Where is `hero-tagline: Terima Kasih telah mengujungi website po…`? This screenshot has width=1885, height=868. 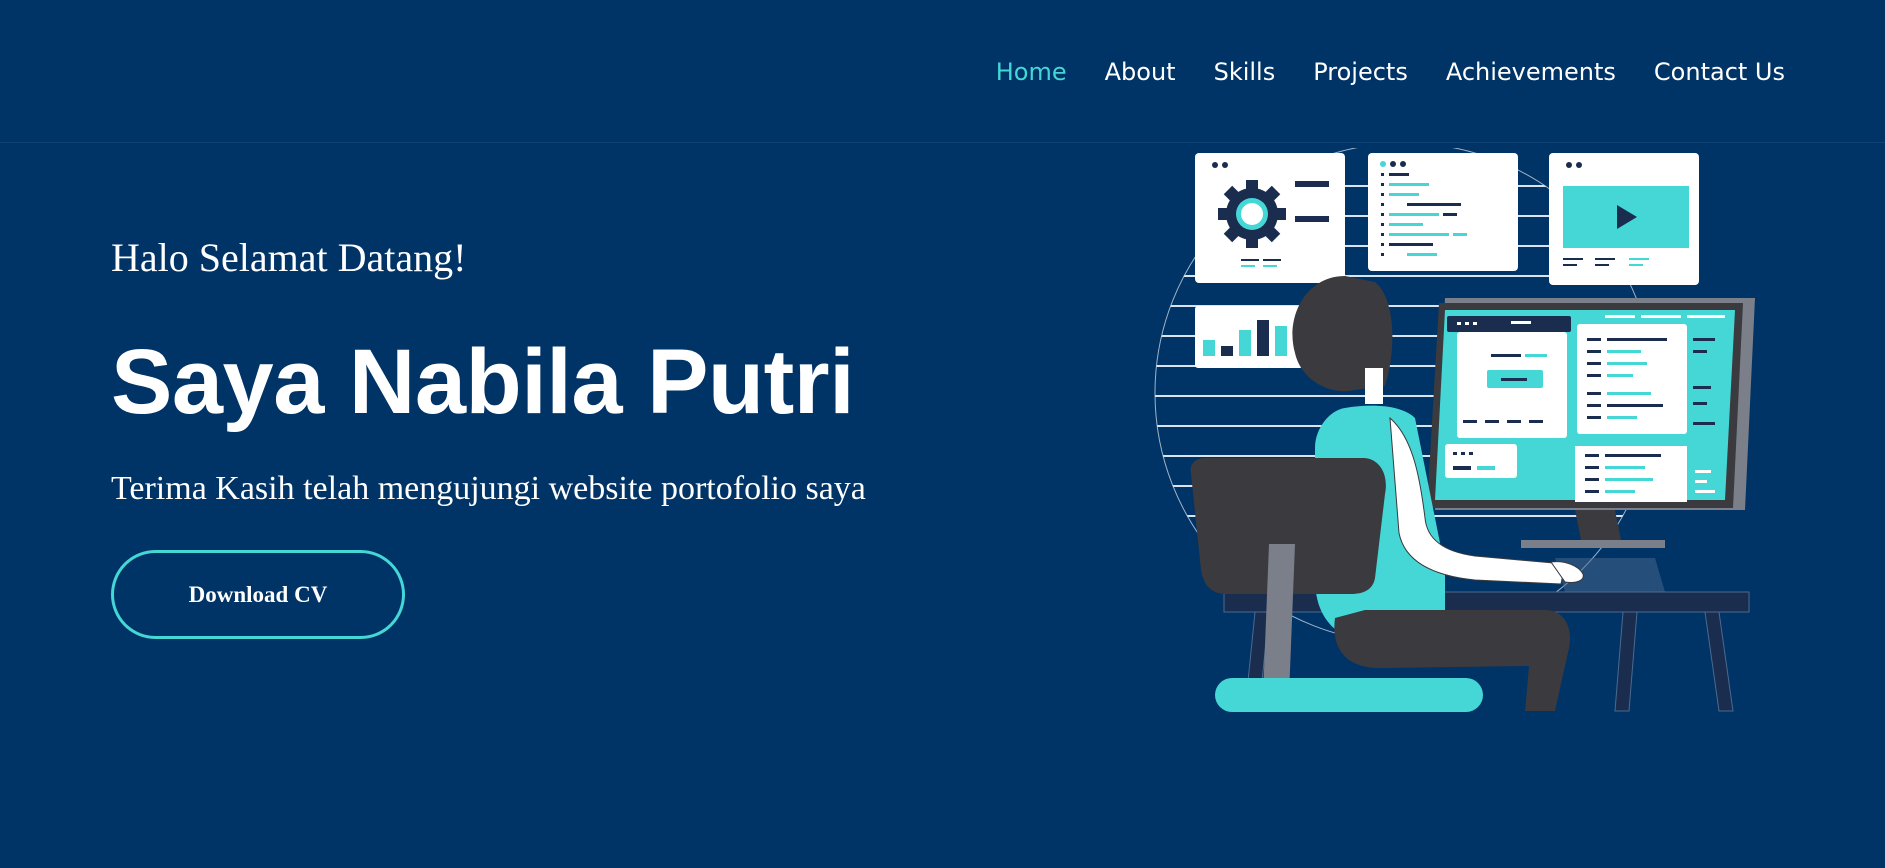
hero-tagline: Terima Kasih telah mengujungi website po… is located at coordinates (488, 488).